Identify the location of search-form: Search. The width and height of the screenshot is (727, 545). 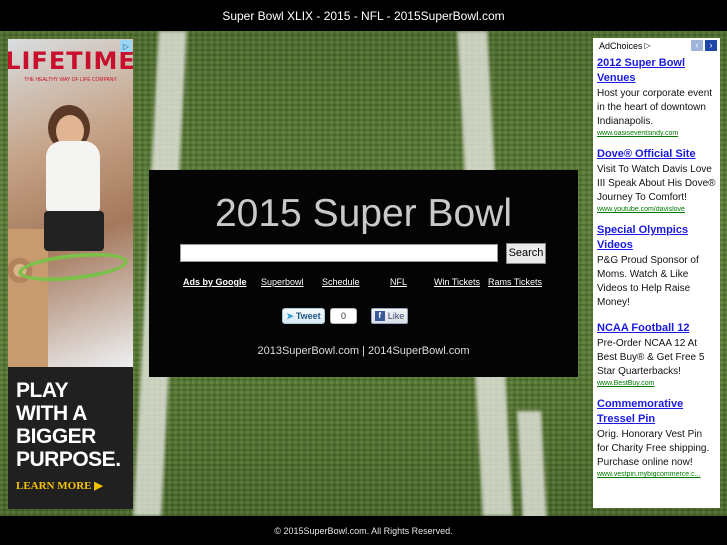
(365, 253).